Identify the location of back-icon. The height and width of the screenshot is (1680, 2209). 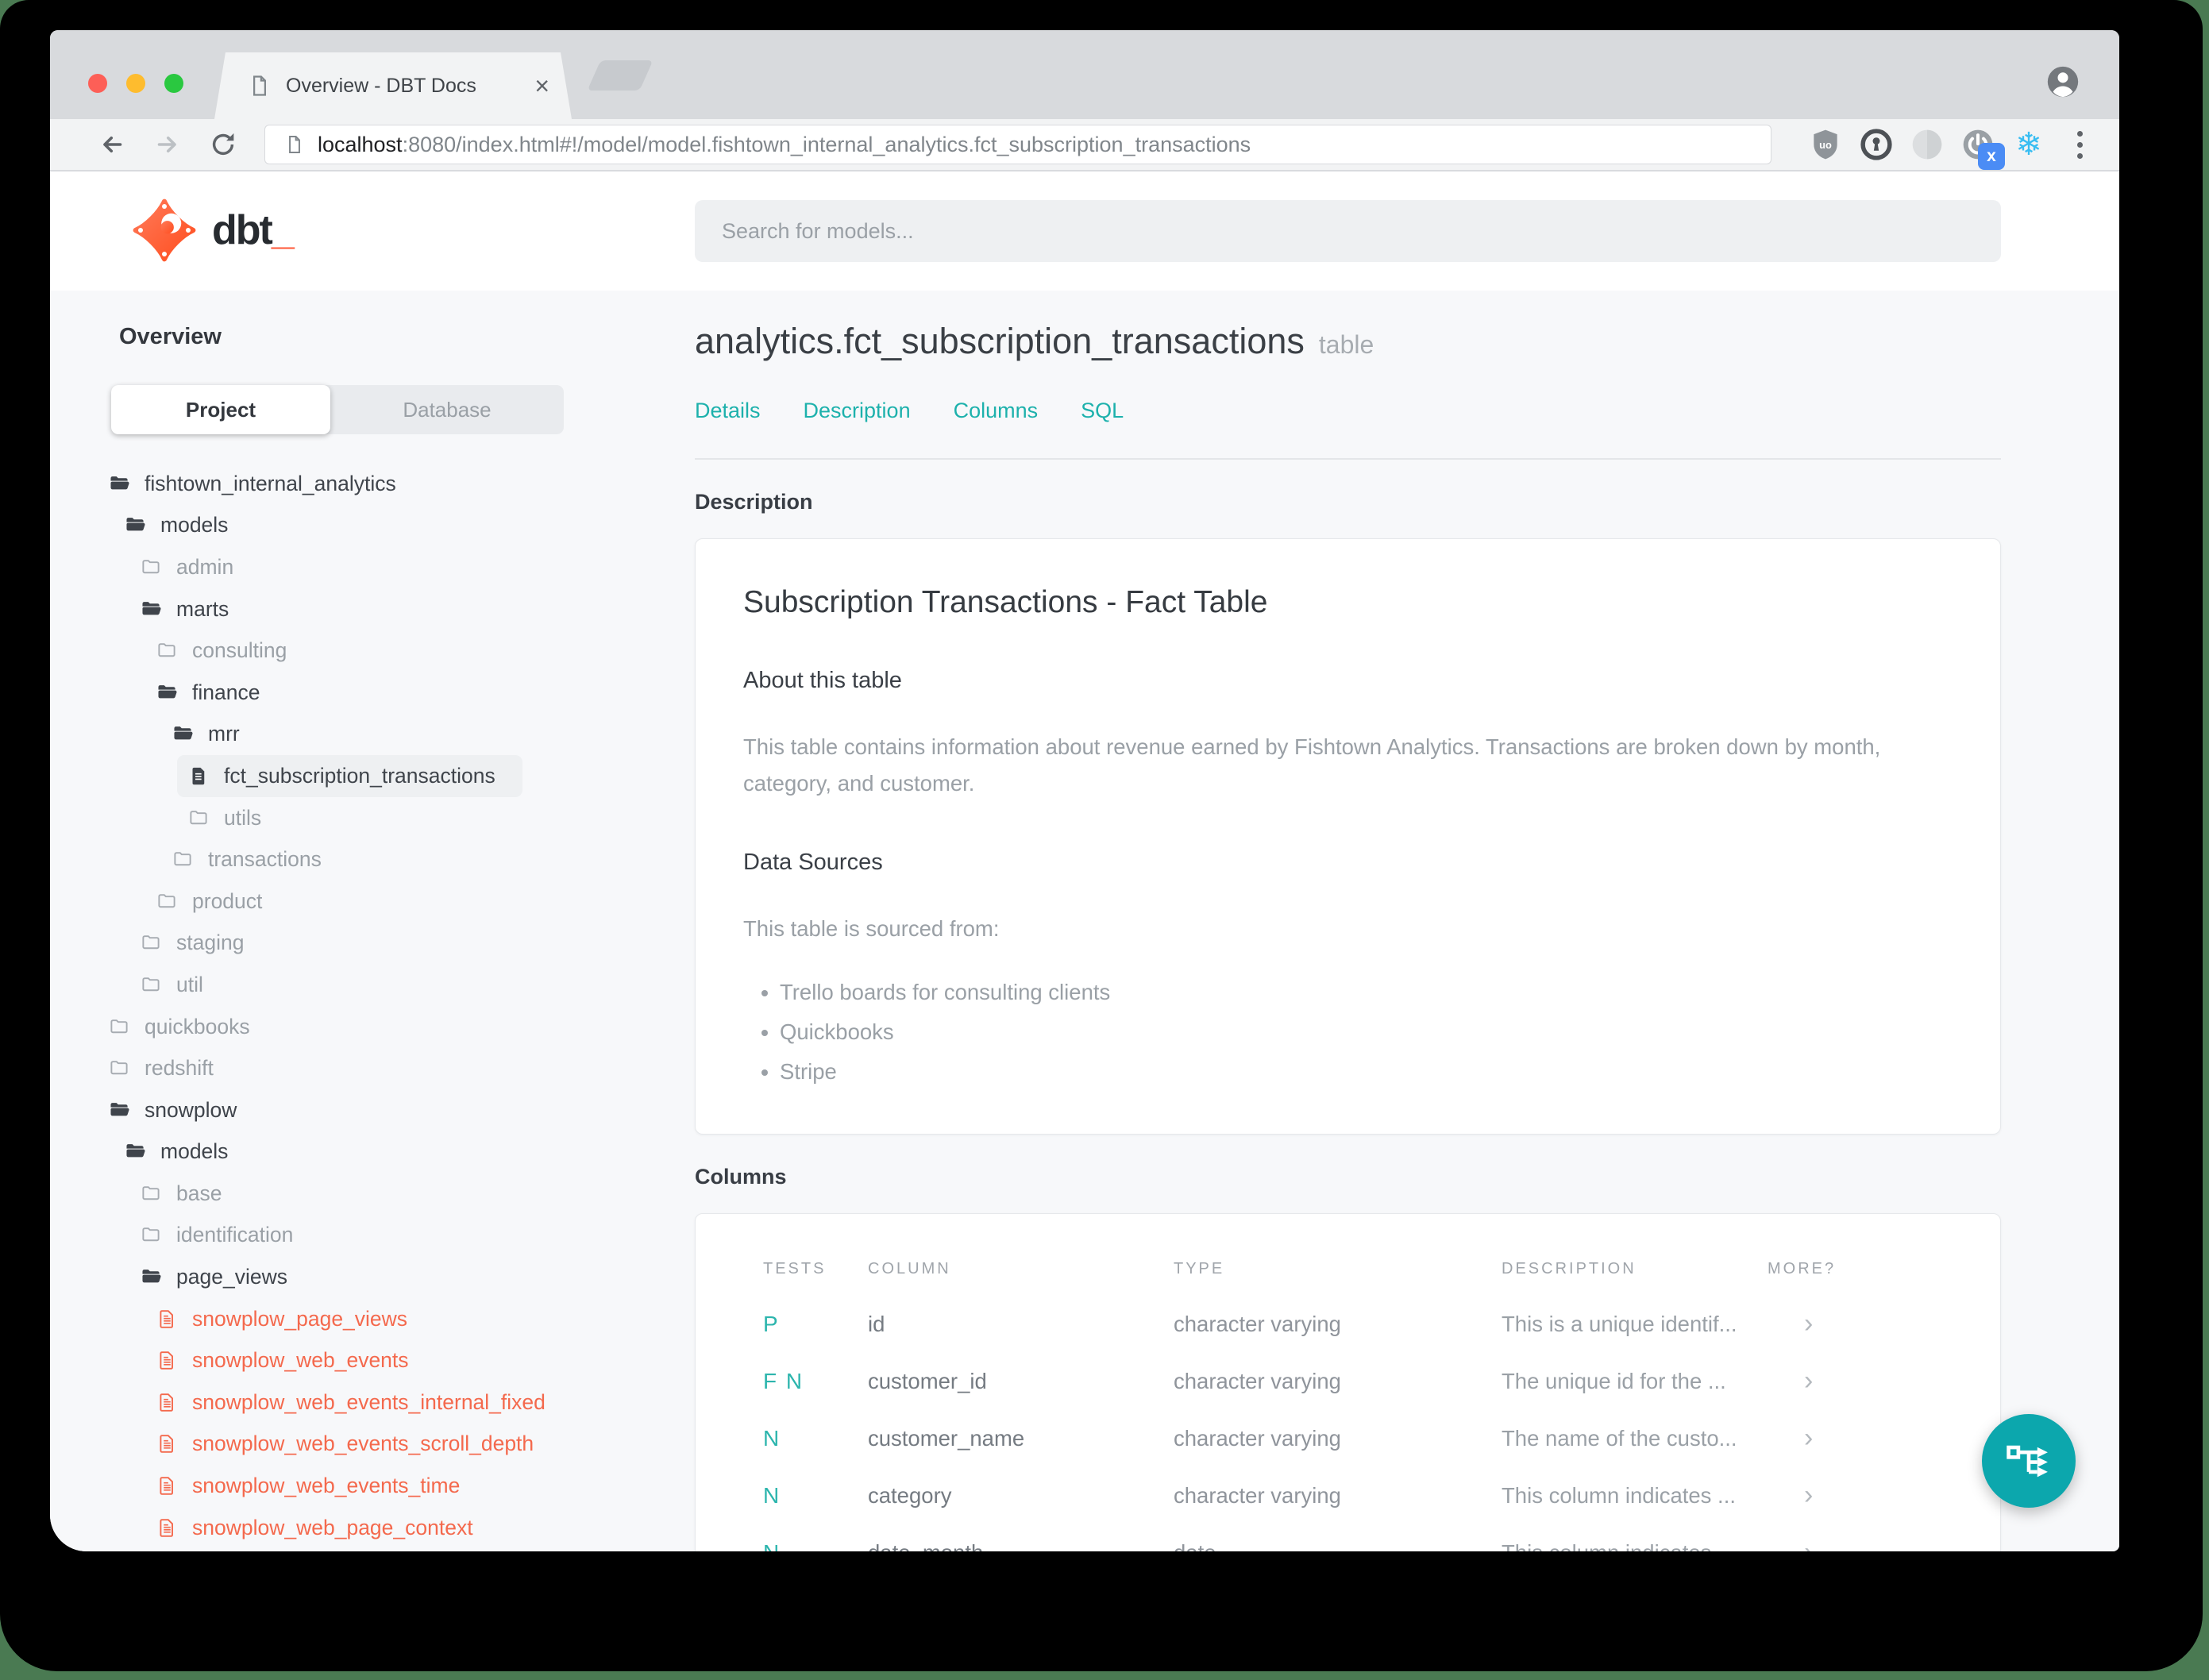
(112, 144).